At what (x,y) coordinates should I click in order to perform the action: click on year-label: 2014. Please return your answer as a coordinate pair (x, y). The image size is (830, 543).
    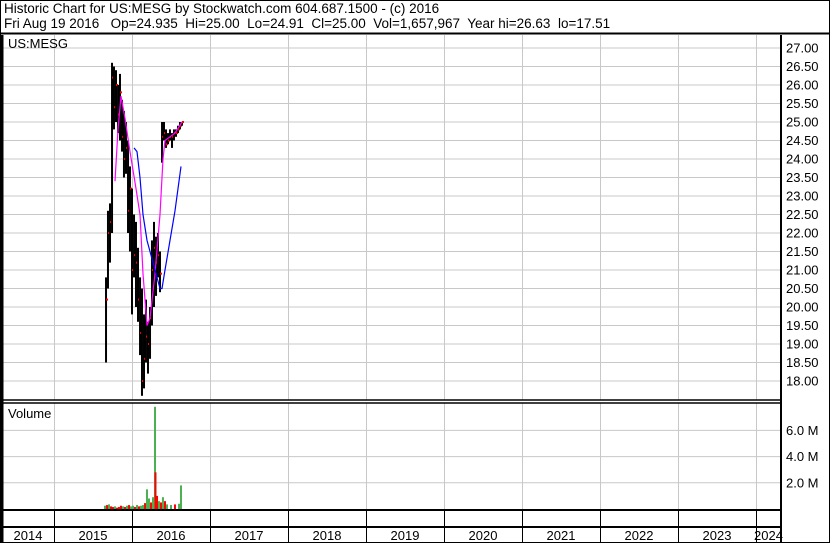
    Looking at the image, I should click on (28, 535).